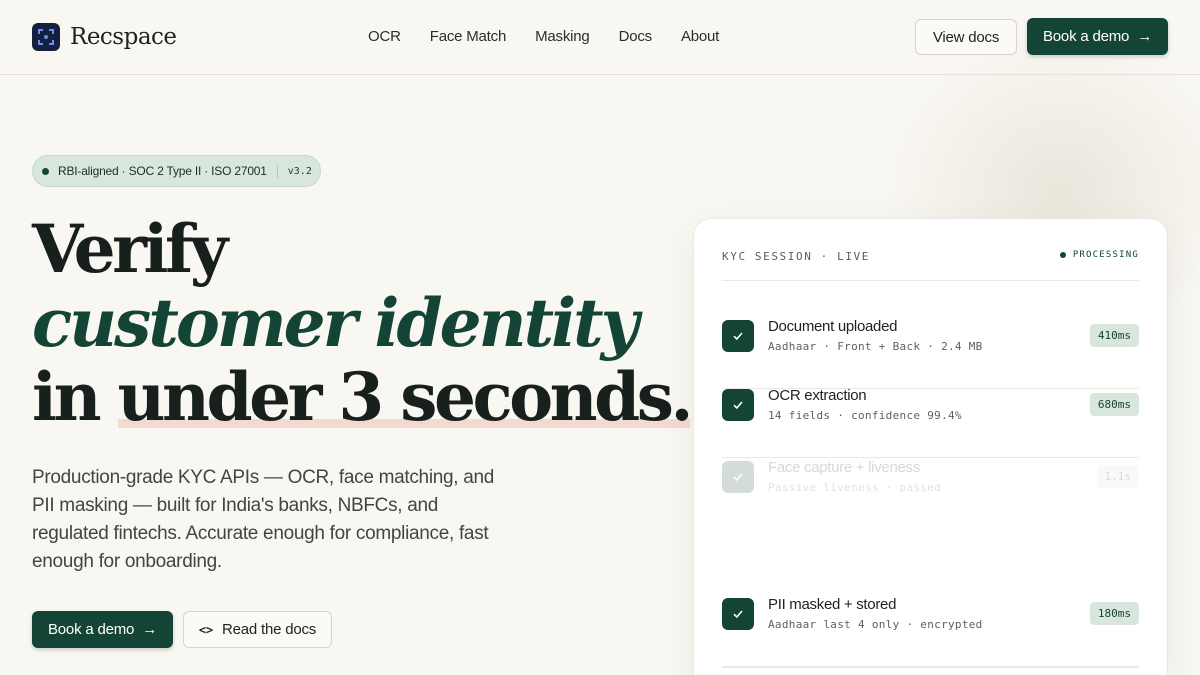 This screenshot has height=675, width=1200. What do you see at coordinates (833, 326) in the screenshot?
I see `step-title: Document uploaded` at bounding box center [833, 326].